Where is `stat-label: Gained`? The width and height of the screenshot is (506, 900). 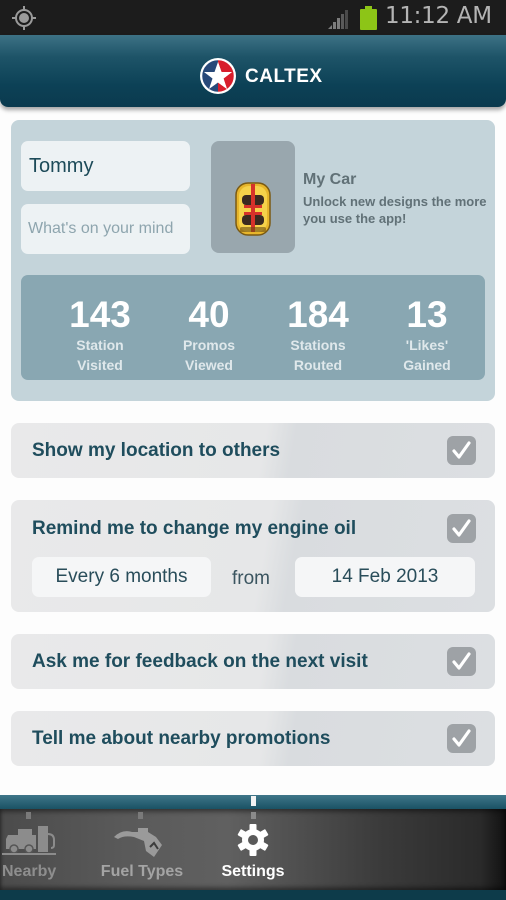
stat-label: Gained is located at coordinates (427, 365).